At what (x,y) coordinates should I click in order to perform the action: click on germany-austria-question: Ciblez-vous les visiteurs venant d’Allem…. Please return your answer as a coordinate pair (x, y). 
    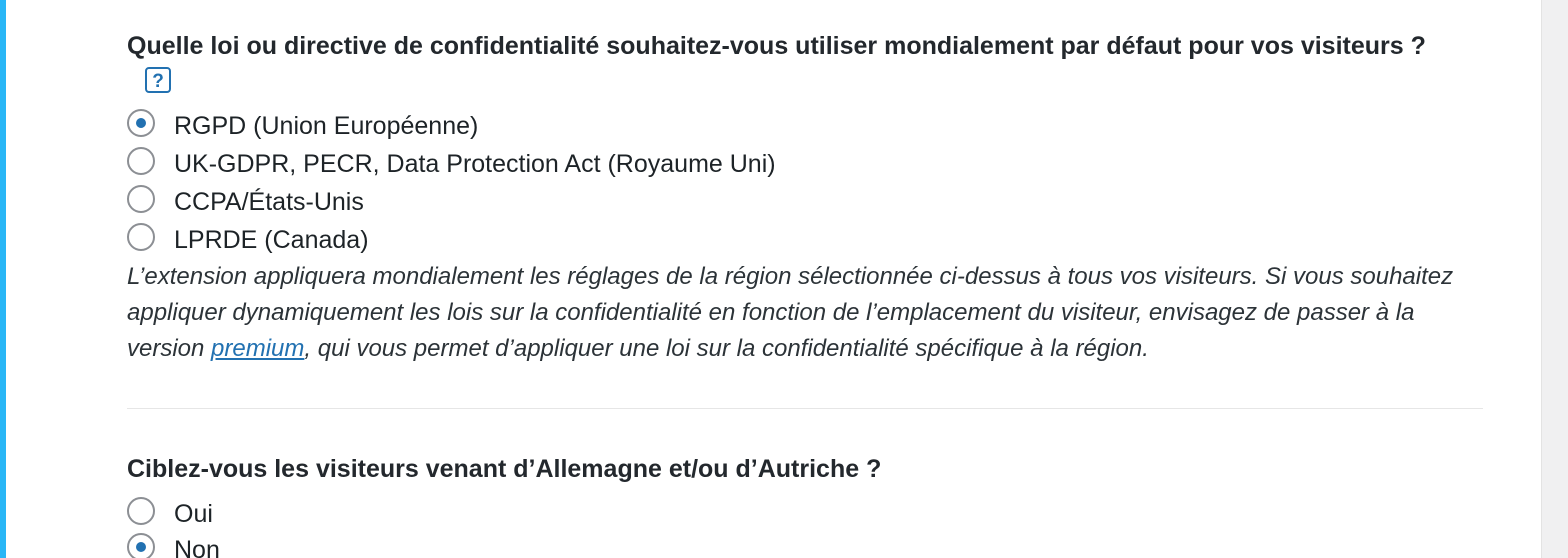
    Looking at the image, I should click on (504, 469).